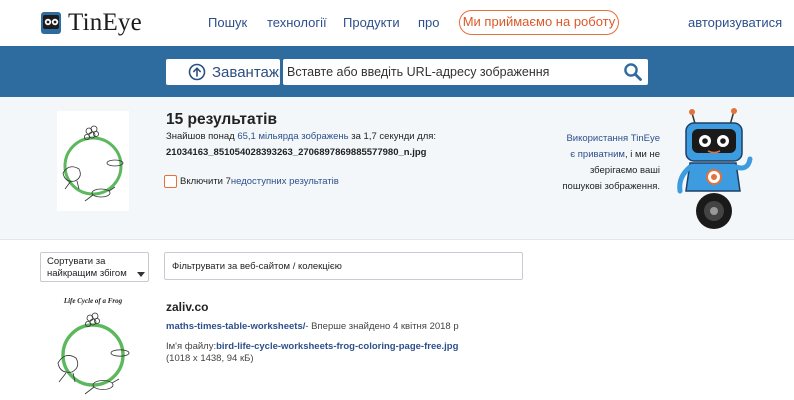  Describe the element at coordinates (51, 23) in the screenshot. I see `tineye-logo-icon` at that location.